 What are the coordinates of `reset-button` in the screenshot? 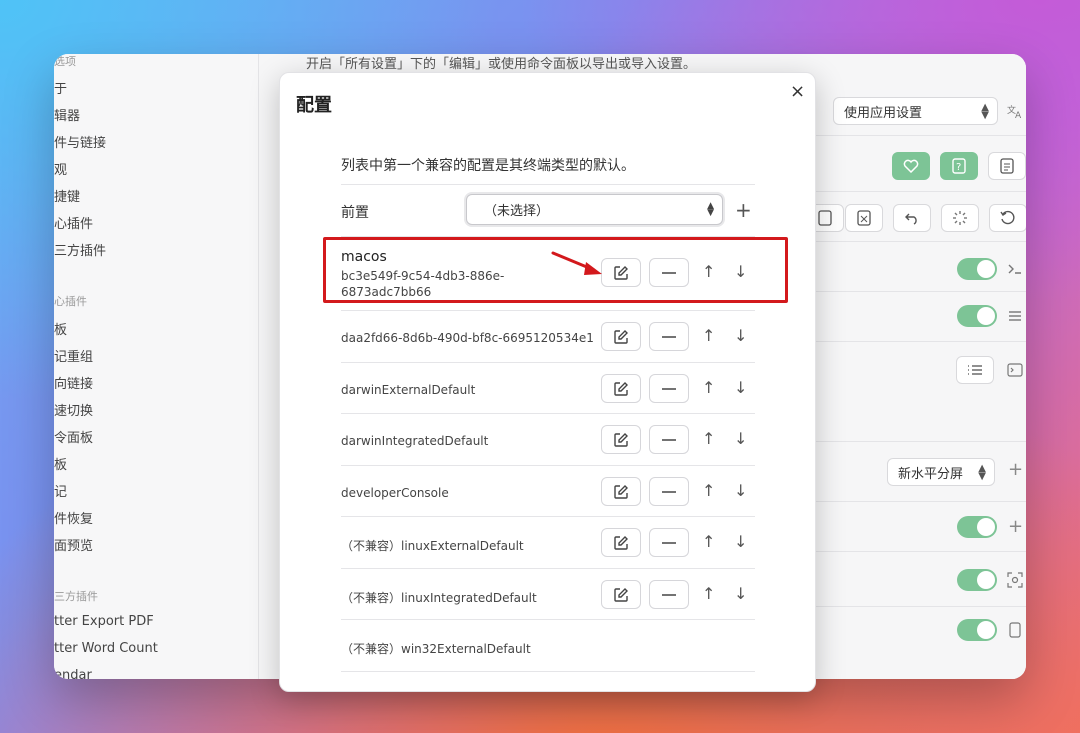 It's located at (1007, 218).